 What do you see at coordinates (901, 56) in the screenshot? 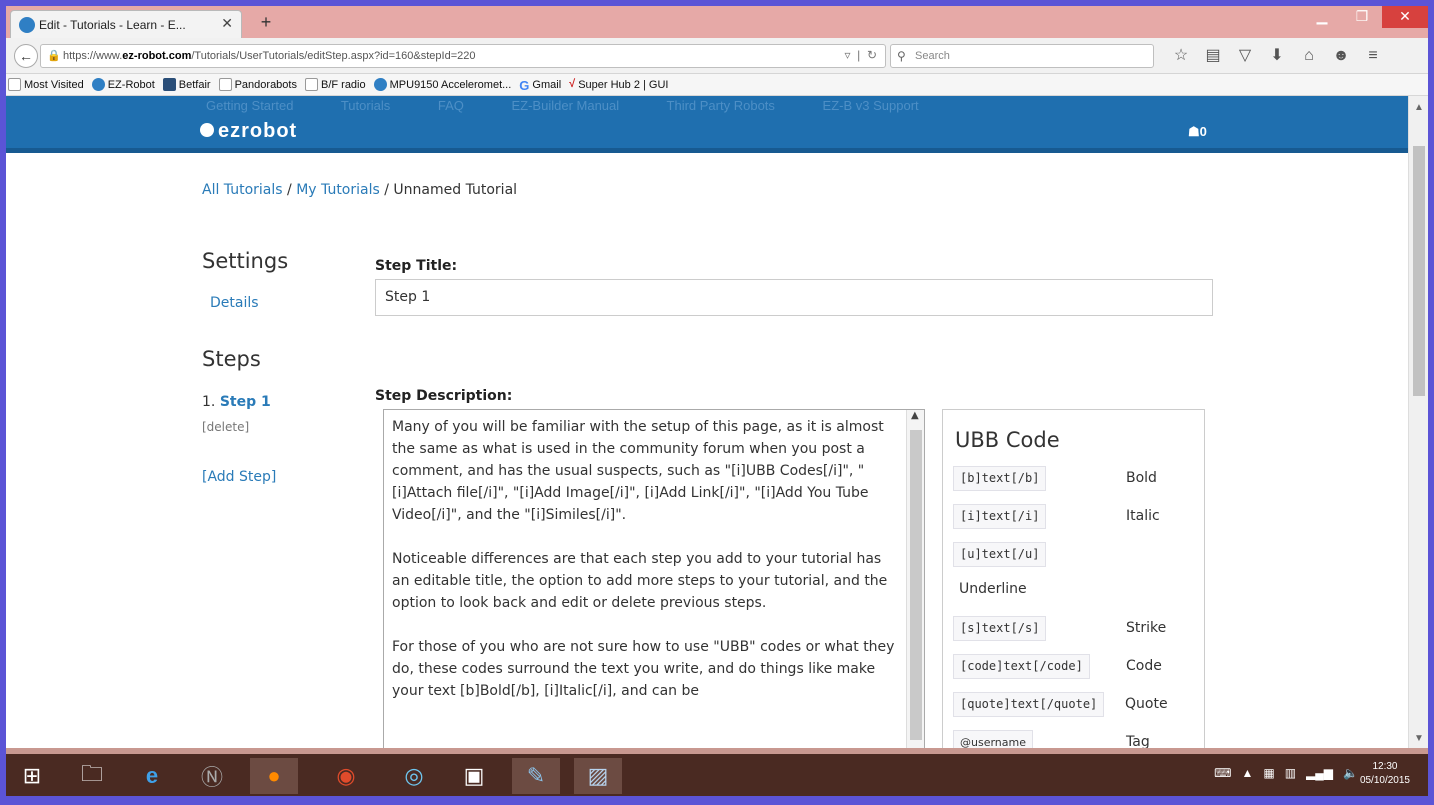
I see `search-icon: ⚲` at bounding box center [901, 56].